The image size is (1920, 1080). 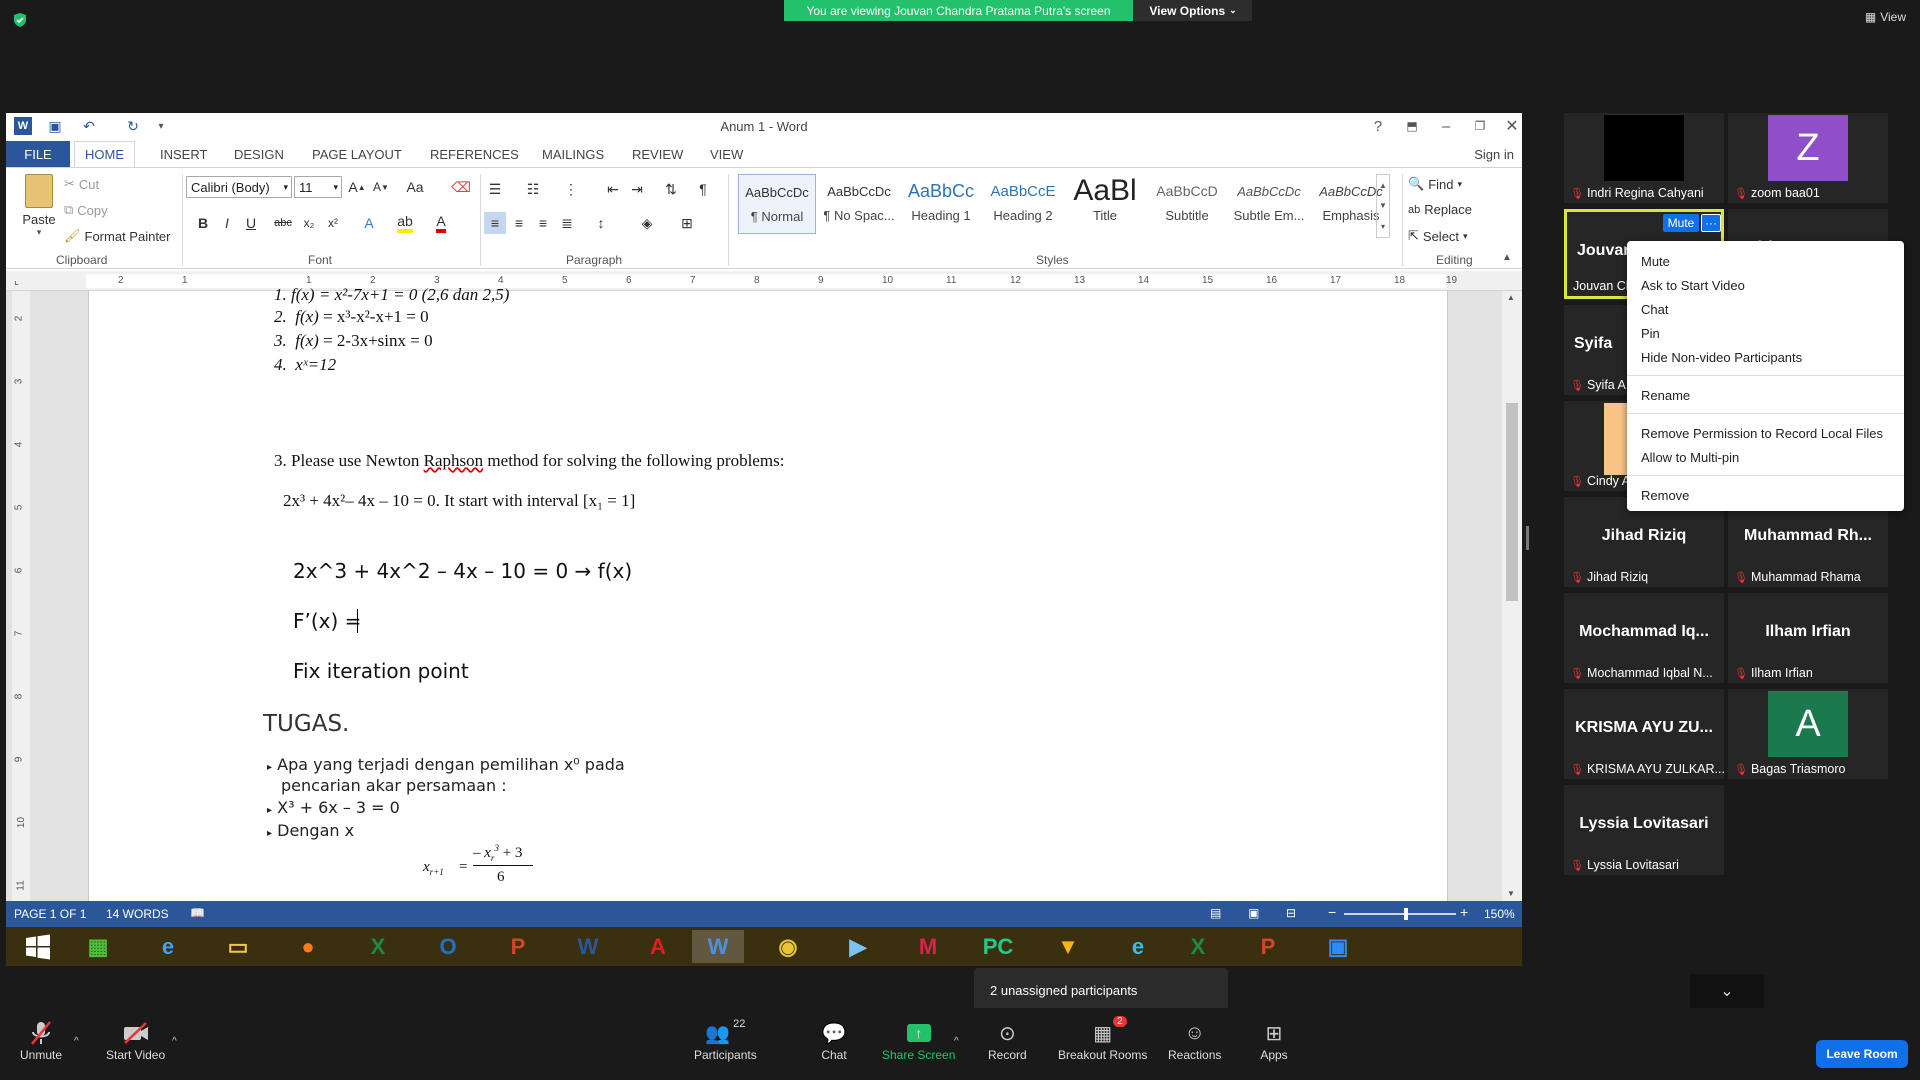 I want to click on page-count: PAGE 1 OF 1, so click(x=50, y=914).